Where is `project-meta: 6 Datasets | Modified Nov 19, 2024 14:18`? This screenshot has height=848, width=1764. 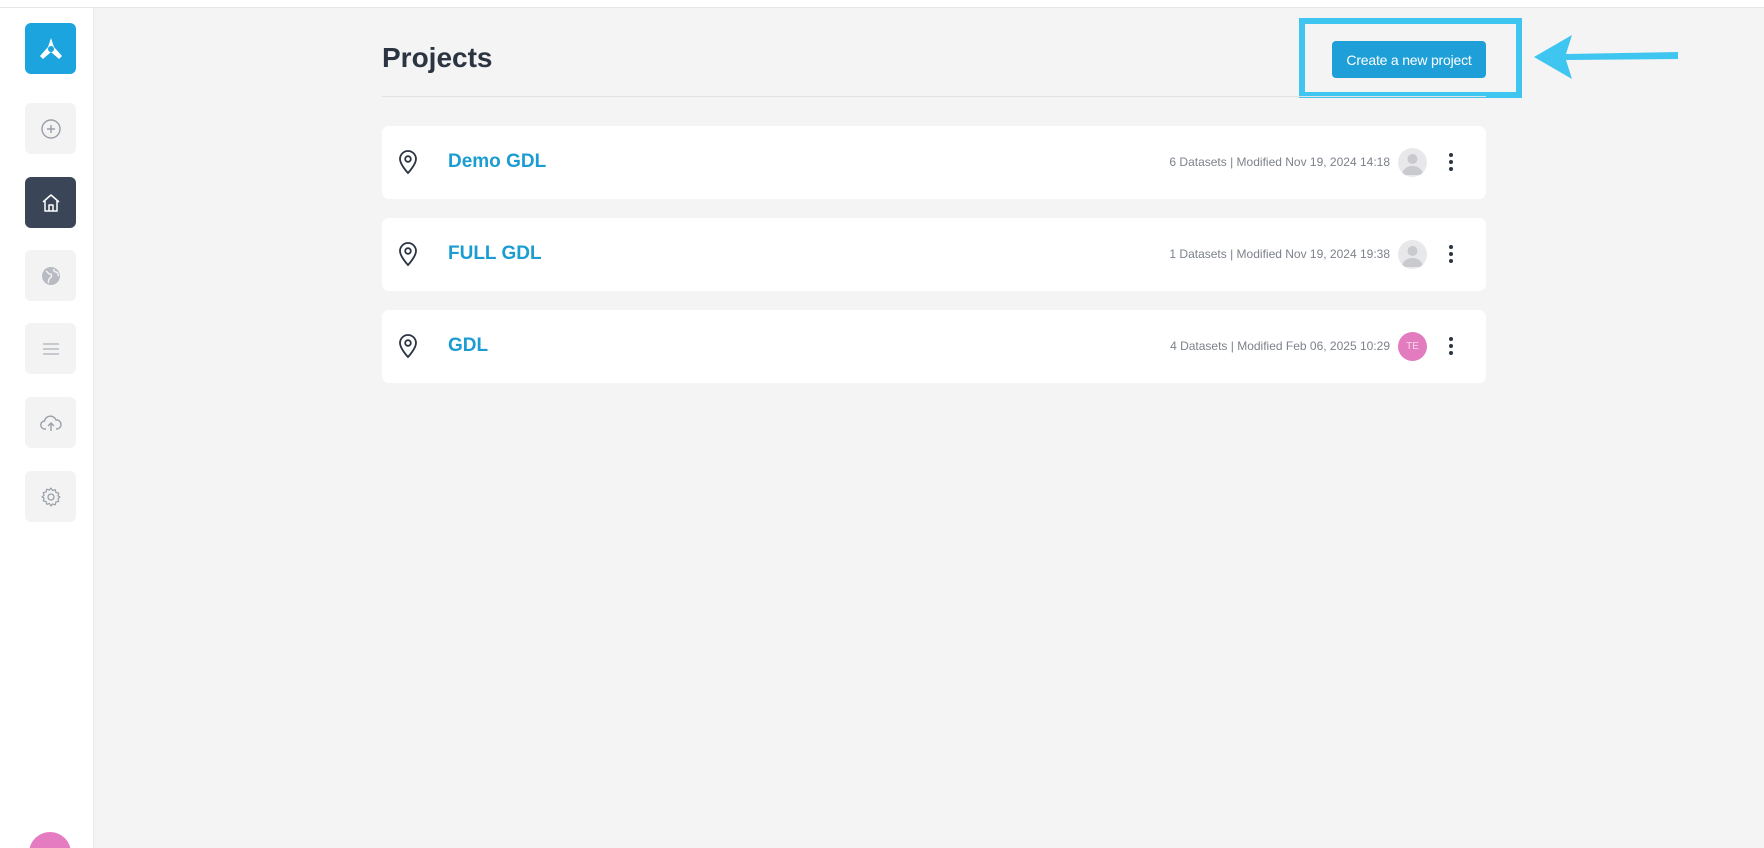
project-meta: 6 Datasets | Modified Nov 19, 2024 14:18 is located at coordinates (1279, 162).